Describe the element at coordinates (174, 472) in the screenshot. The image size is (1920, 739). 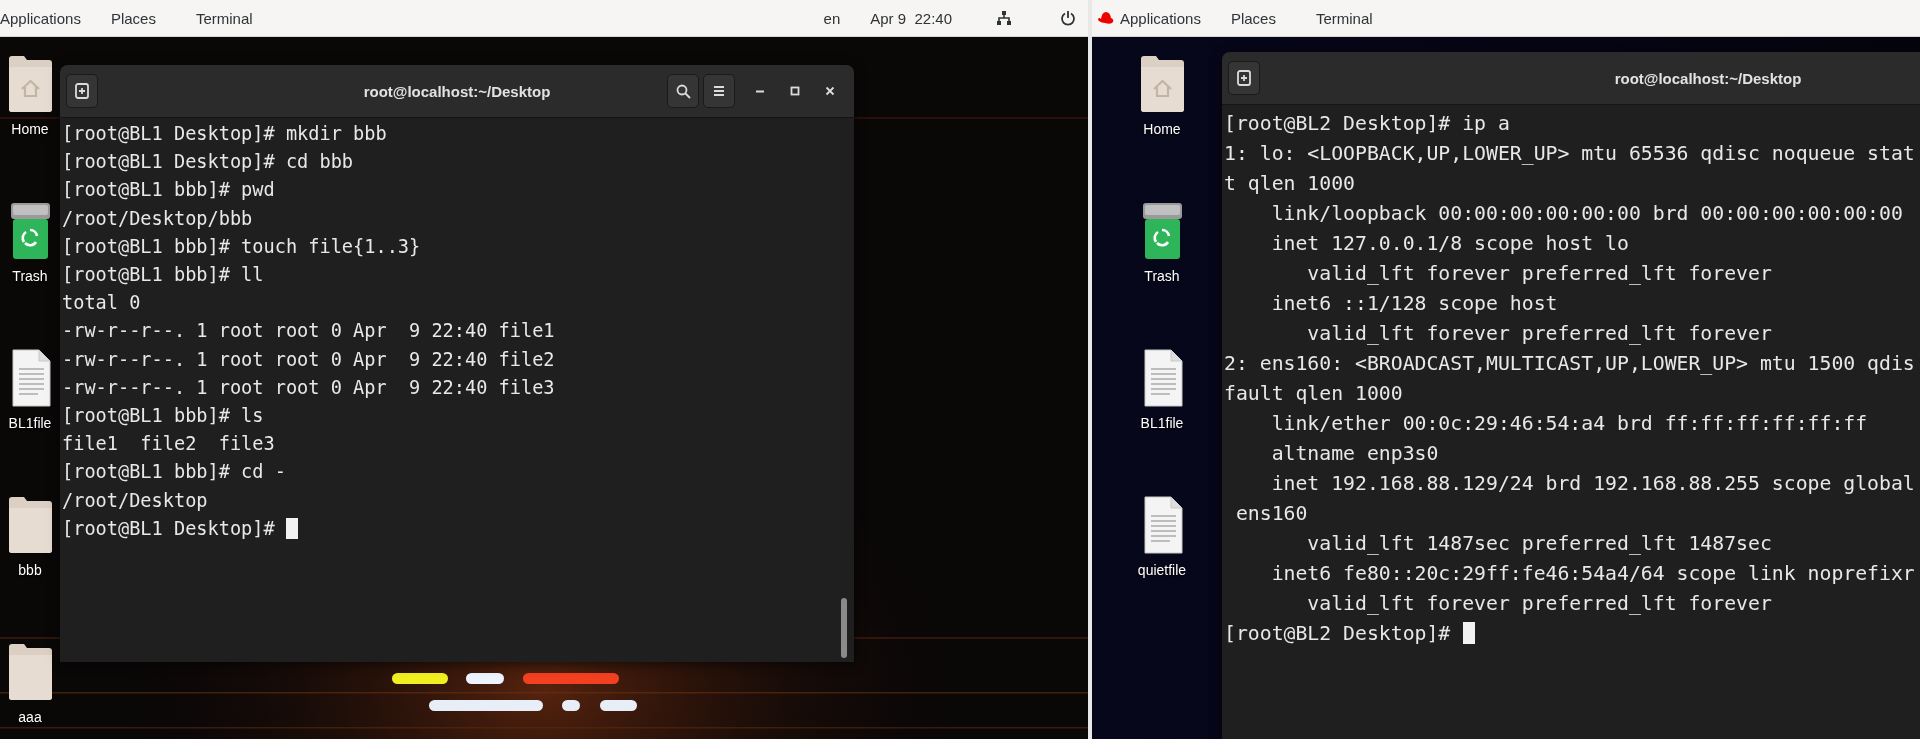
I see `terminal-line: [root@BL1 bbb]# cd -` at that location.